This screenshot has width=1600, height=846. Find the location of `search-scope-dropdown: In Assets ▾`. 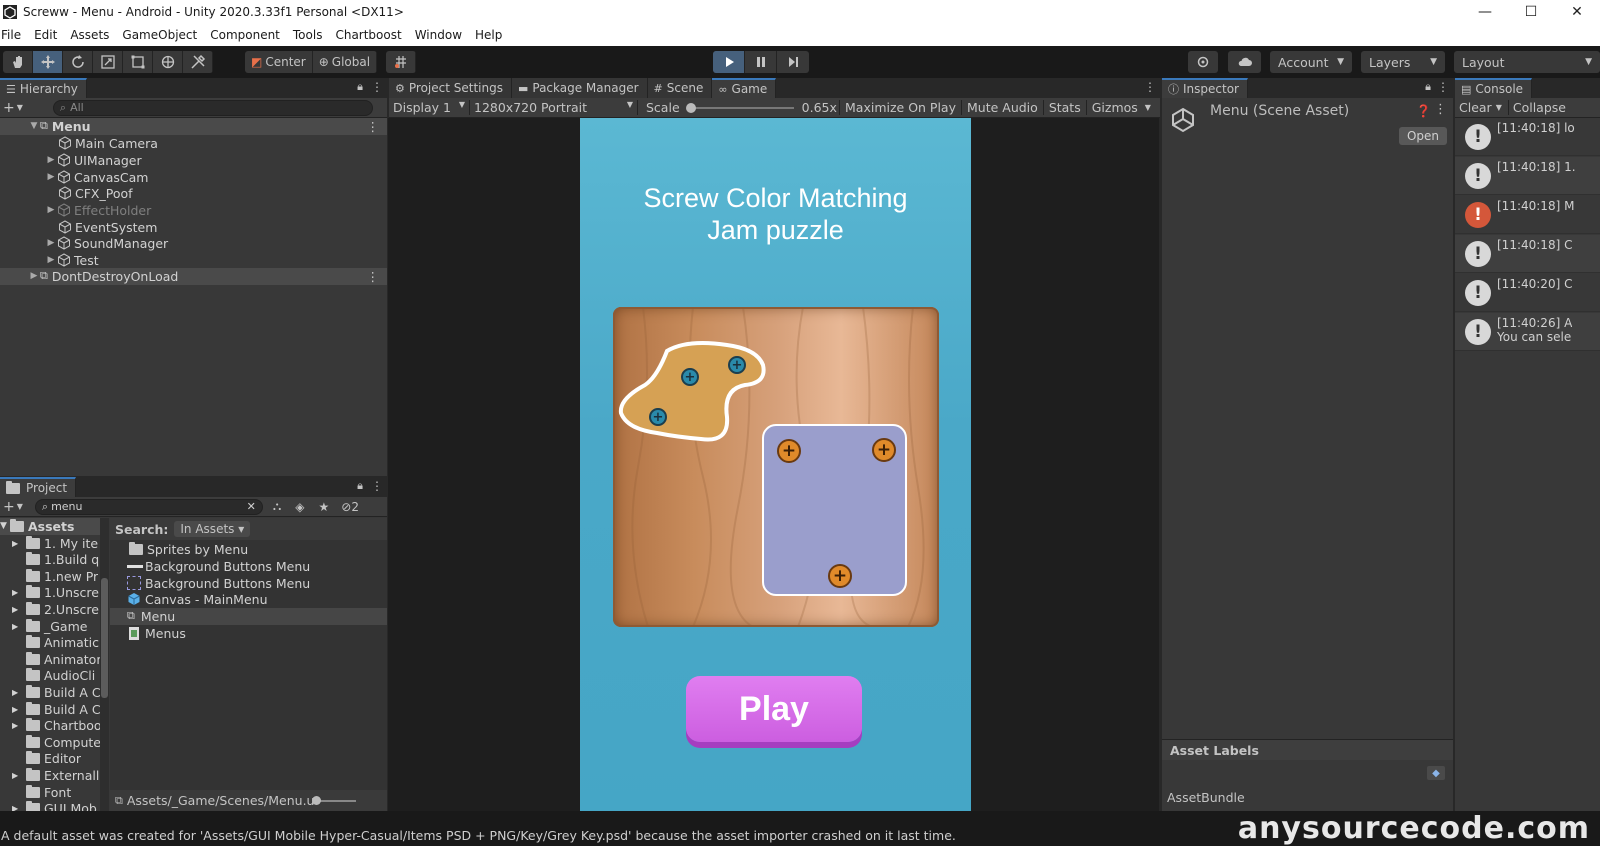

search-scope-dropdown: In Assets ▾ is located at coordinates (212, 529).